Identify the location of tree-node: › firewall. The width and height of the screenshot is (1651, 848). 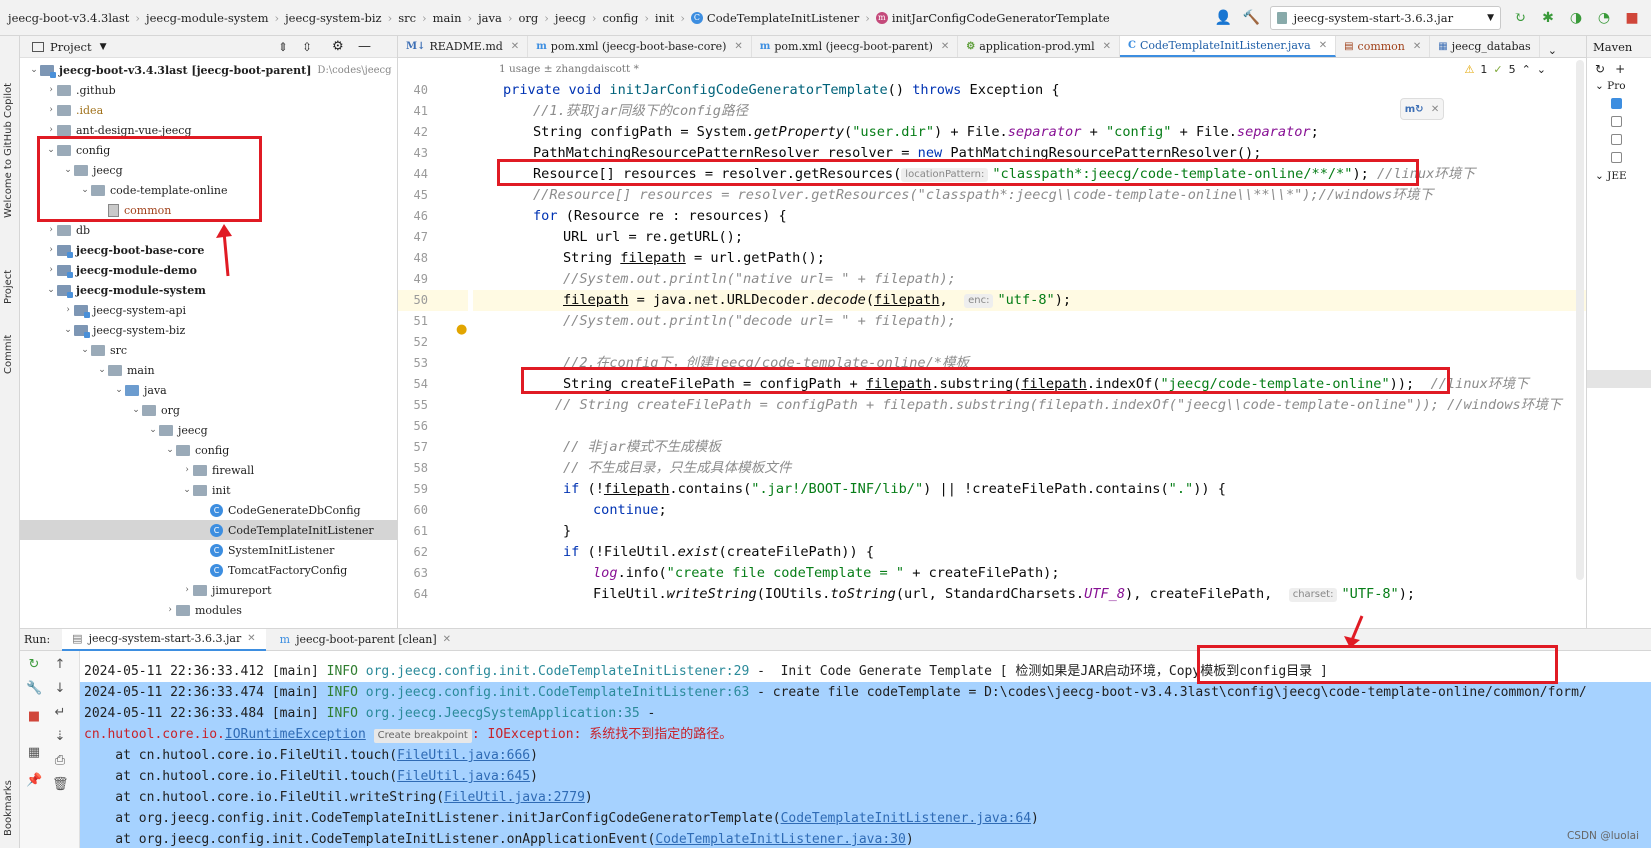
(208, 470).